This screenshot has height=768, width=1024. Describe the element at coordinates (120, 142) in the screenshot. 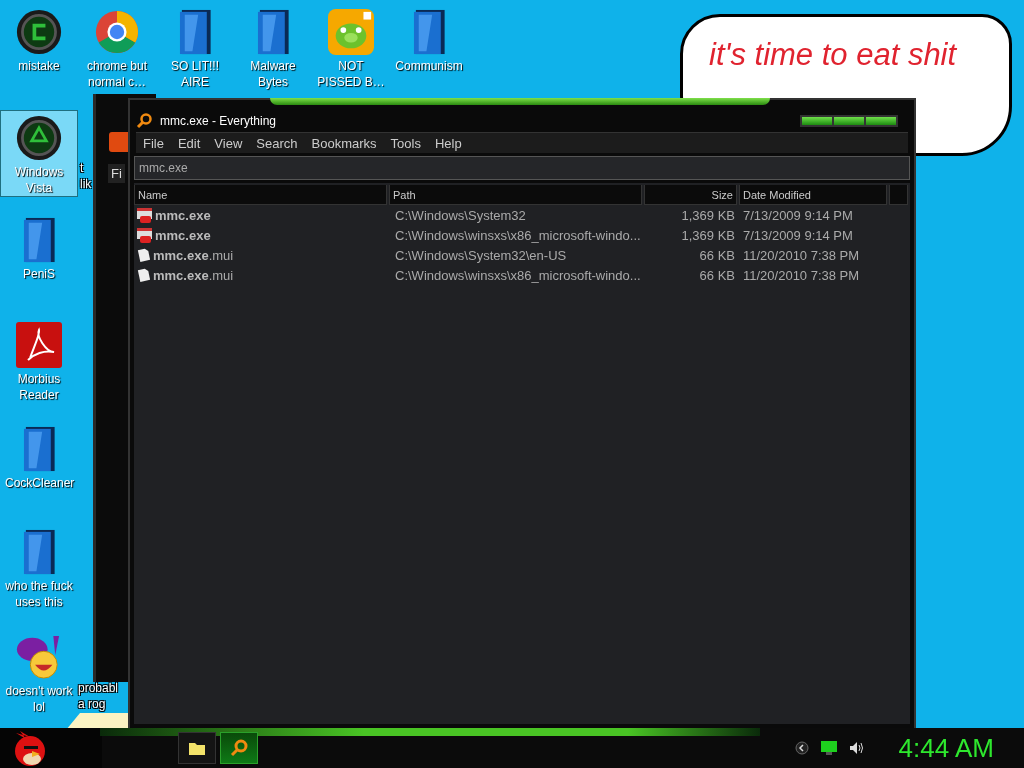

I see `app-icon` at that location.